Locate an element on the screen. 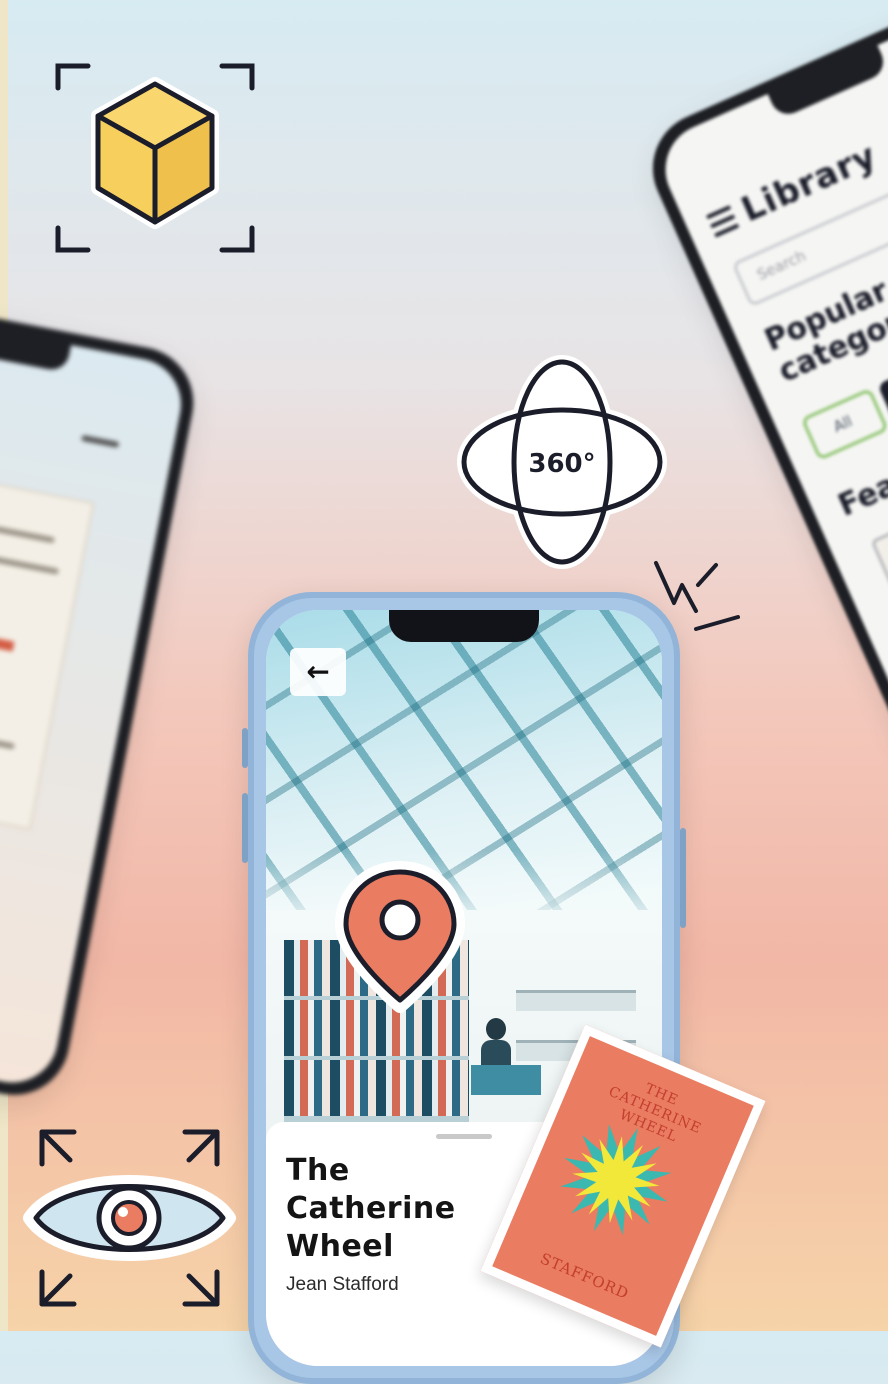 This screenshot has width=888, height=1384. category-chip-all: All is located at coordinates (844, 424).